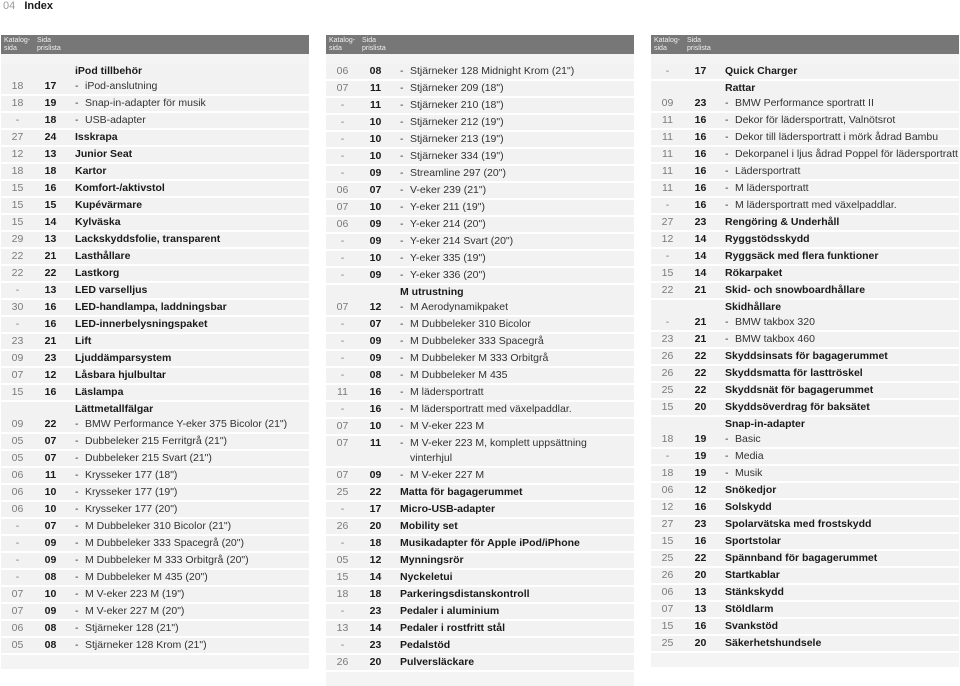 The width and height of the screenshot is (960, 686). What do you see at coordinates (805, 357) in the screenshot?
I see `index-entry: 26 22 Skyddsinsats för bagagerummet` at bounding box center [805, 357].